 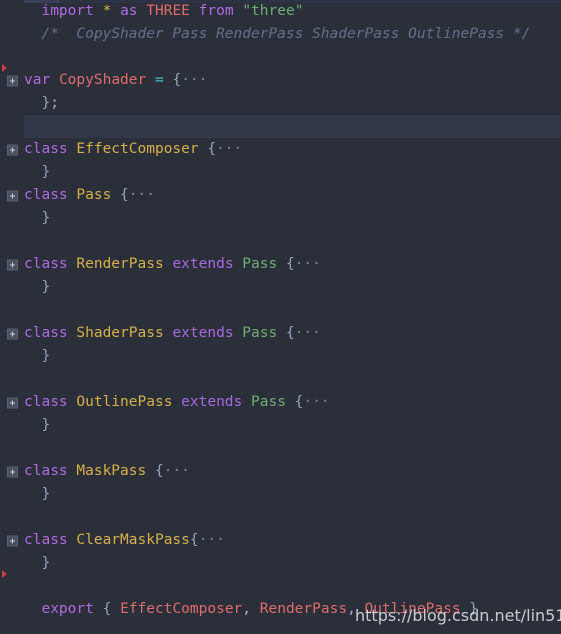 I want to click on code-line: class ShaderPass extends Pass {···, so click(x=280, y=333).